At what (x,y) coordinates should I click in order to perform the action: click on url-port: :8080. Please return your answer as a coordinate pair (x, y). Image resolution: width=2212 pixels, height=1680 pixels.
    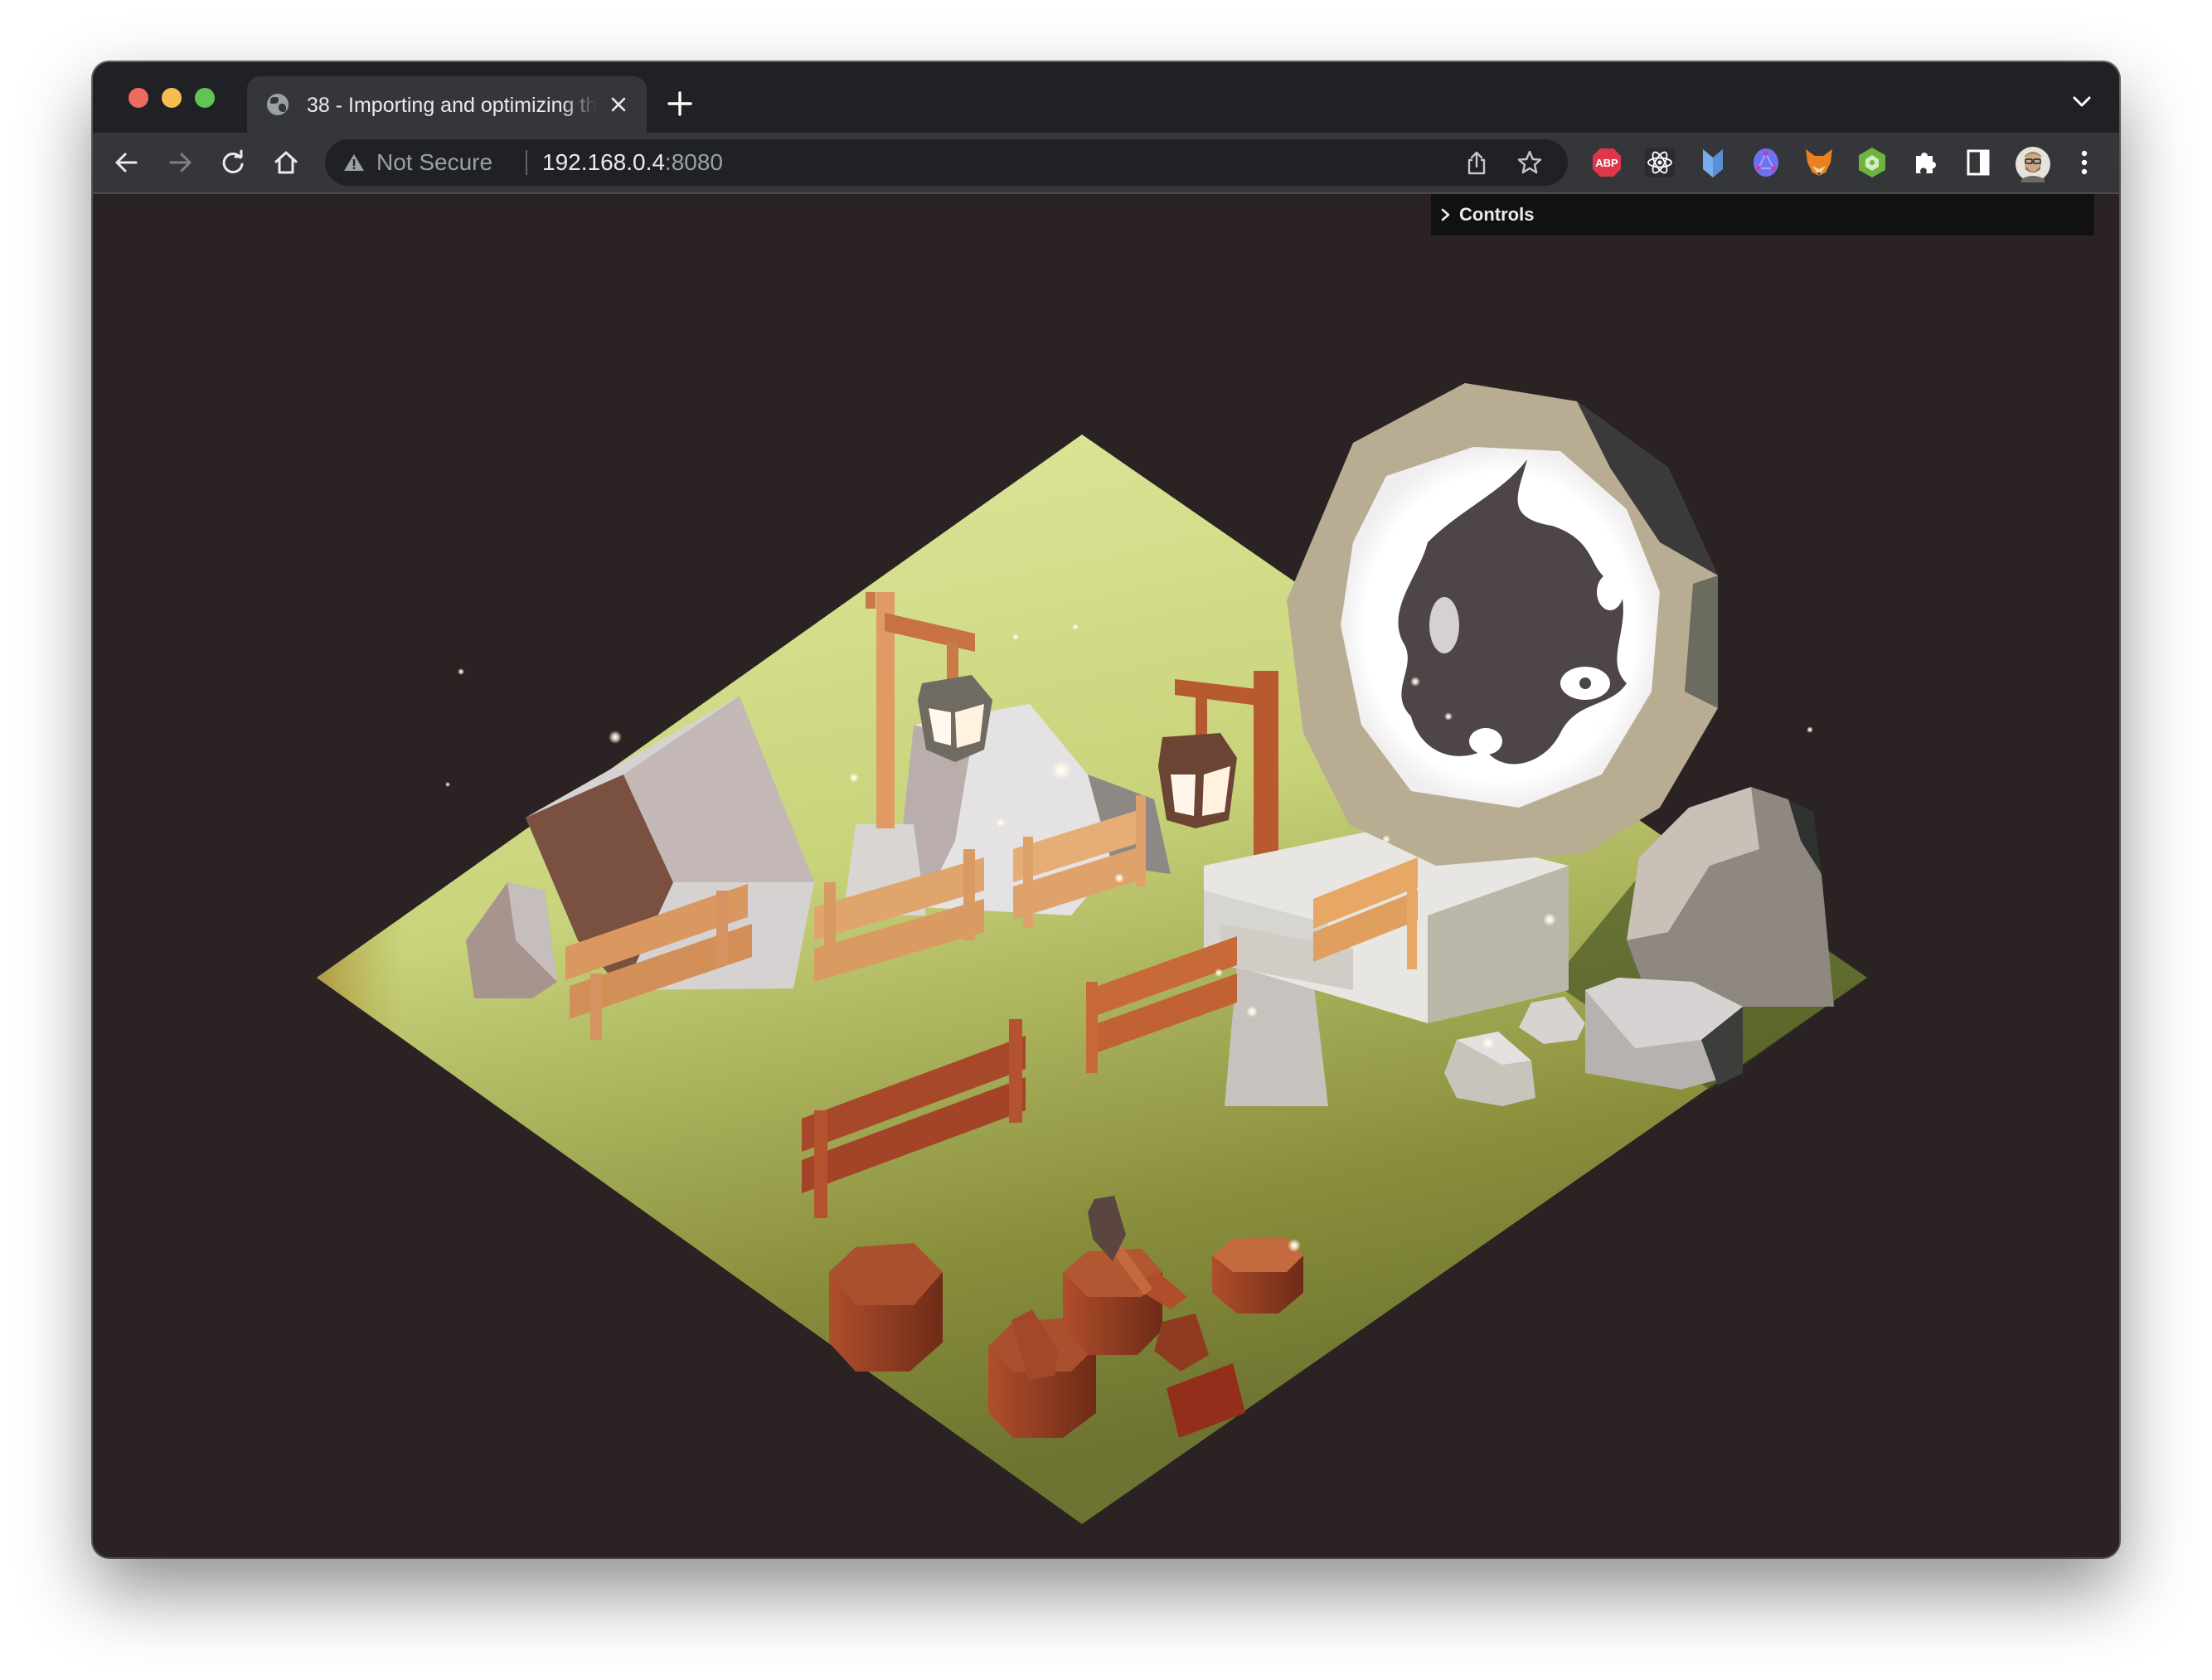
    Looking at the image, I should click on (693, 162).